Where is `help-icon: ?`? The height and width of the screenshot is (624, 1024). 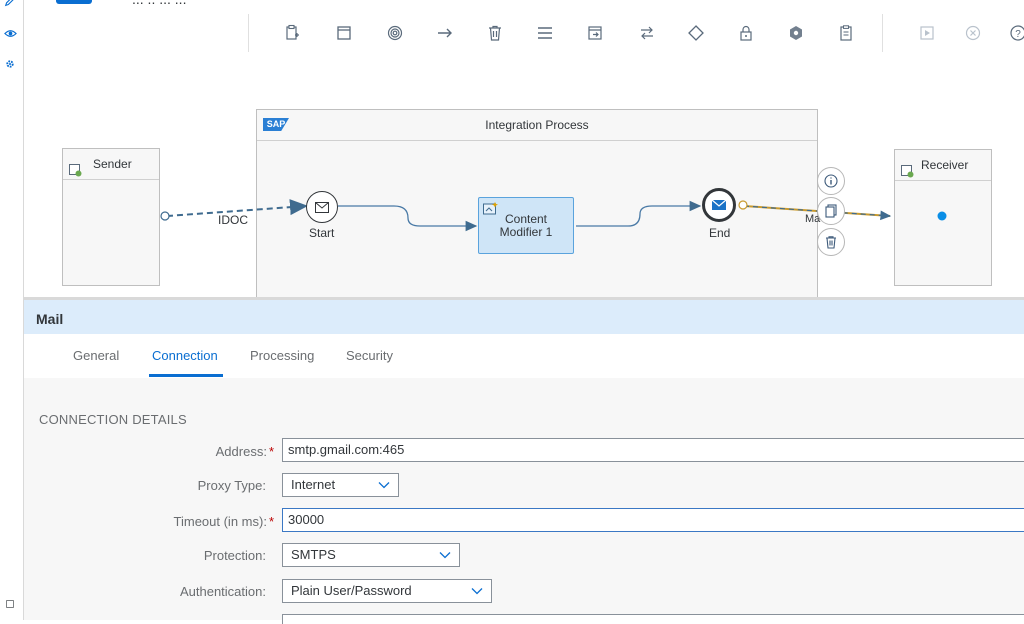
help-icon: ? is located at coordinates (1015, 33).